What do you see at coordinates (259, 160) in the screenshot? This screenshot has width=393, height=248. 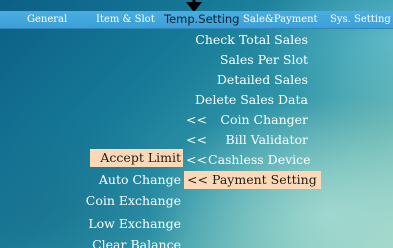 I see `menu-item-cashless-device: Cashless Device` at bounding box center [259, 160].